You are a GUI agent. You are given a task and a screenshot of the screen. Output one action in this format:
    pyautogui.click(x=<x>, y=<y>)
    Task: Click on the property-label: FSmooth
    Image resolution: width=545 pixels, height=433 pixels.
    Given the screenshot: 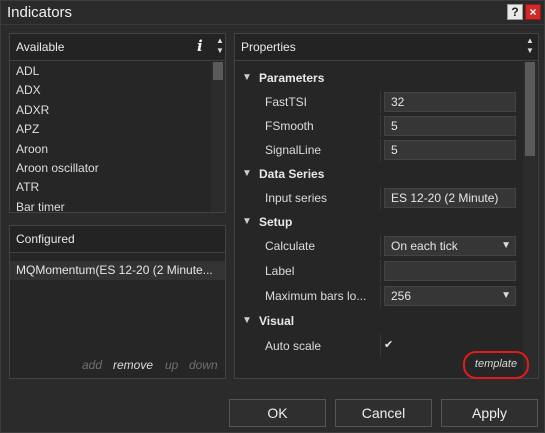 What is the action you would take?
    pyautogui.click(x=289, y=126)
    